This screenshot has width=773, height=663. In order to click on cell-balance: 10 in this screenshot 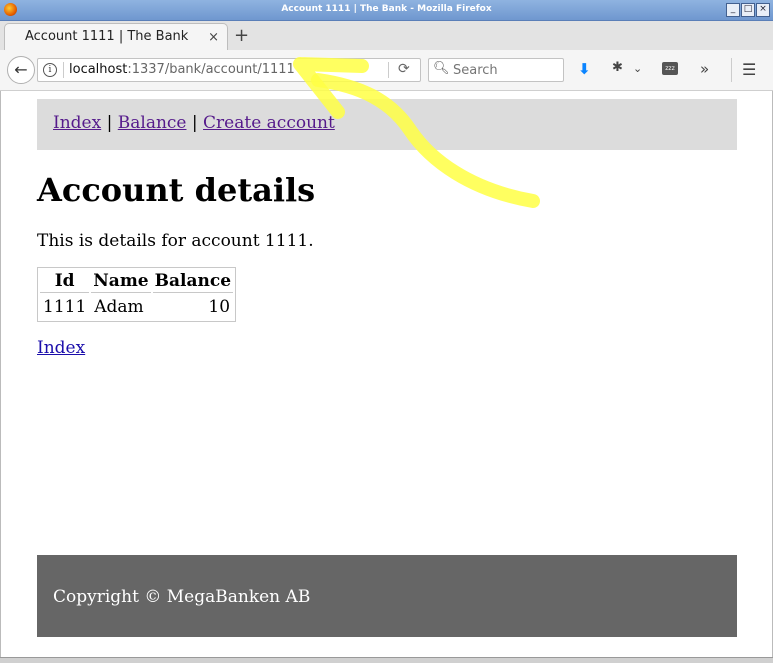, I will do `click(219, 307)`.